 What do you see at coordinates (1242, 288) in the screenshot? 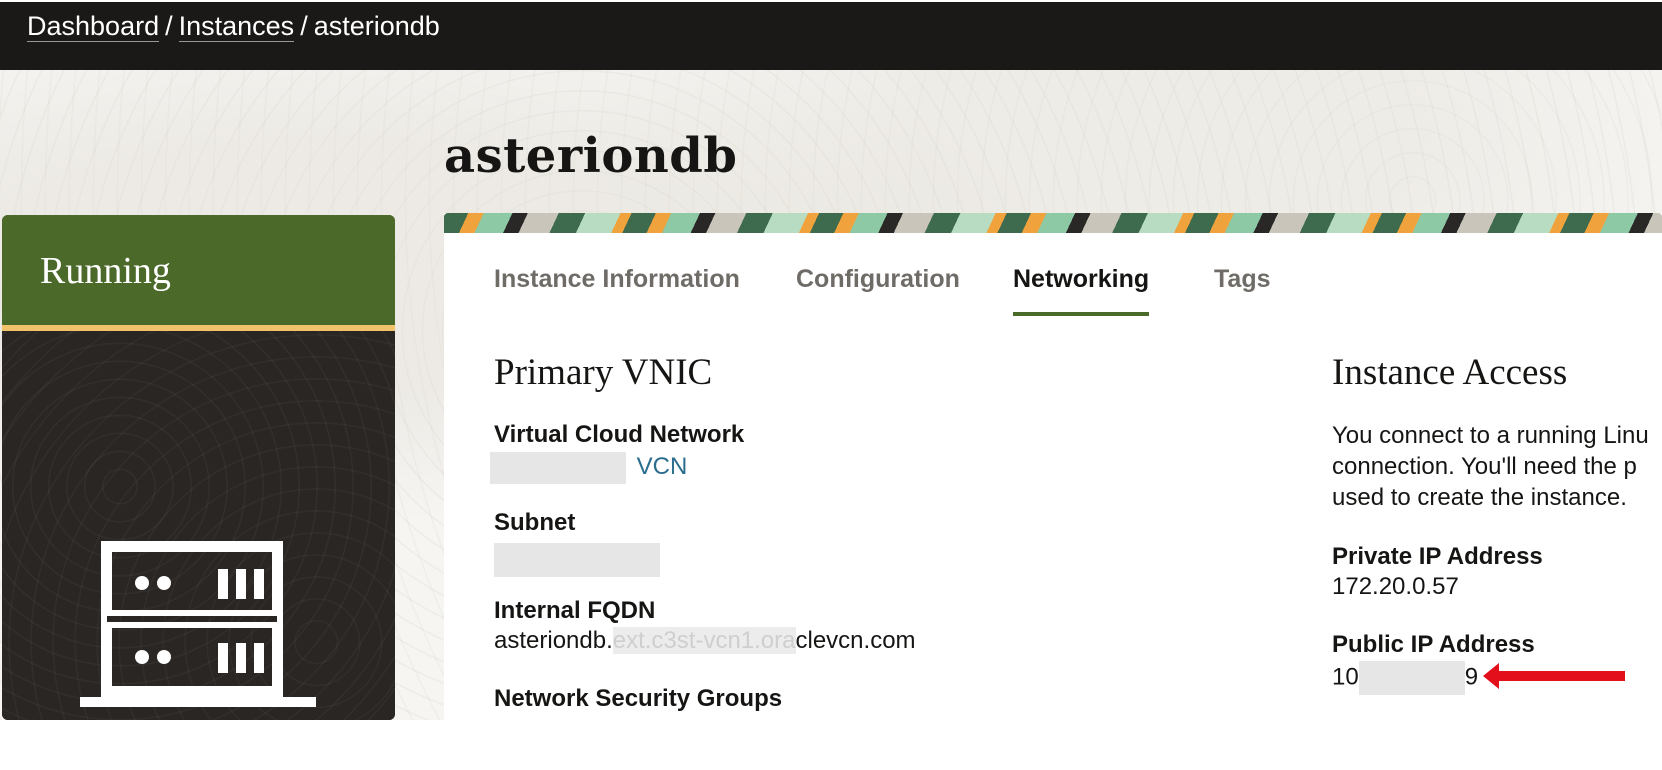
I see `tab-tags: Tags` at bounding box center [1242, 288].